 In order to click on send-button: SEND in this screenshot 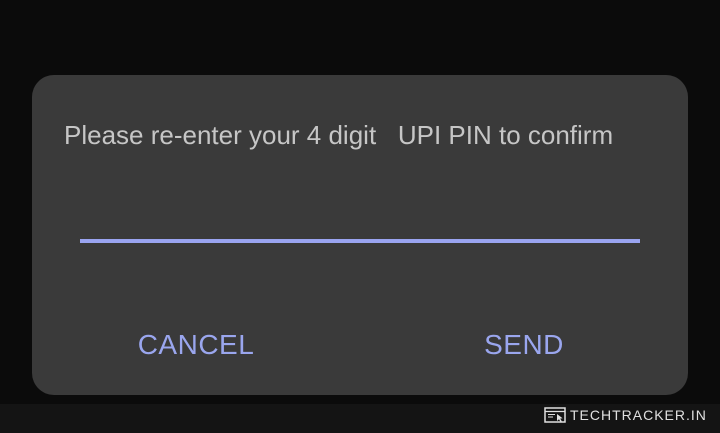, I will do `click(524, 345)`.